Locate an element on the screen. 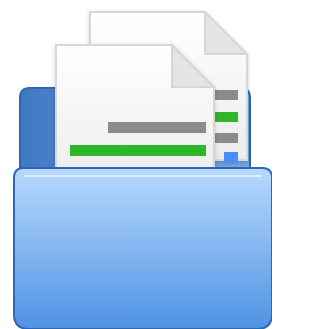  doc1-green-line is located at coordinates (138, 150).